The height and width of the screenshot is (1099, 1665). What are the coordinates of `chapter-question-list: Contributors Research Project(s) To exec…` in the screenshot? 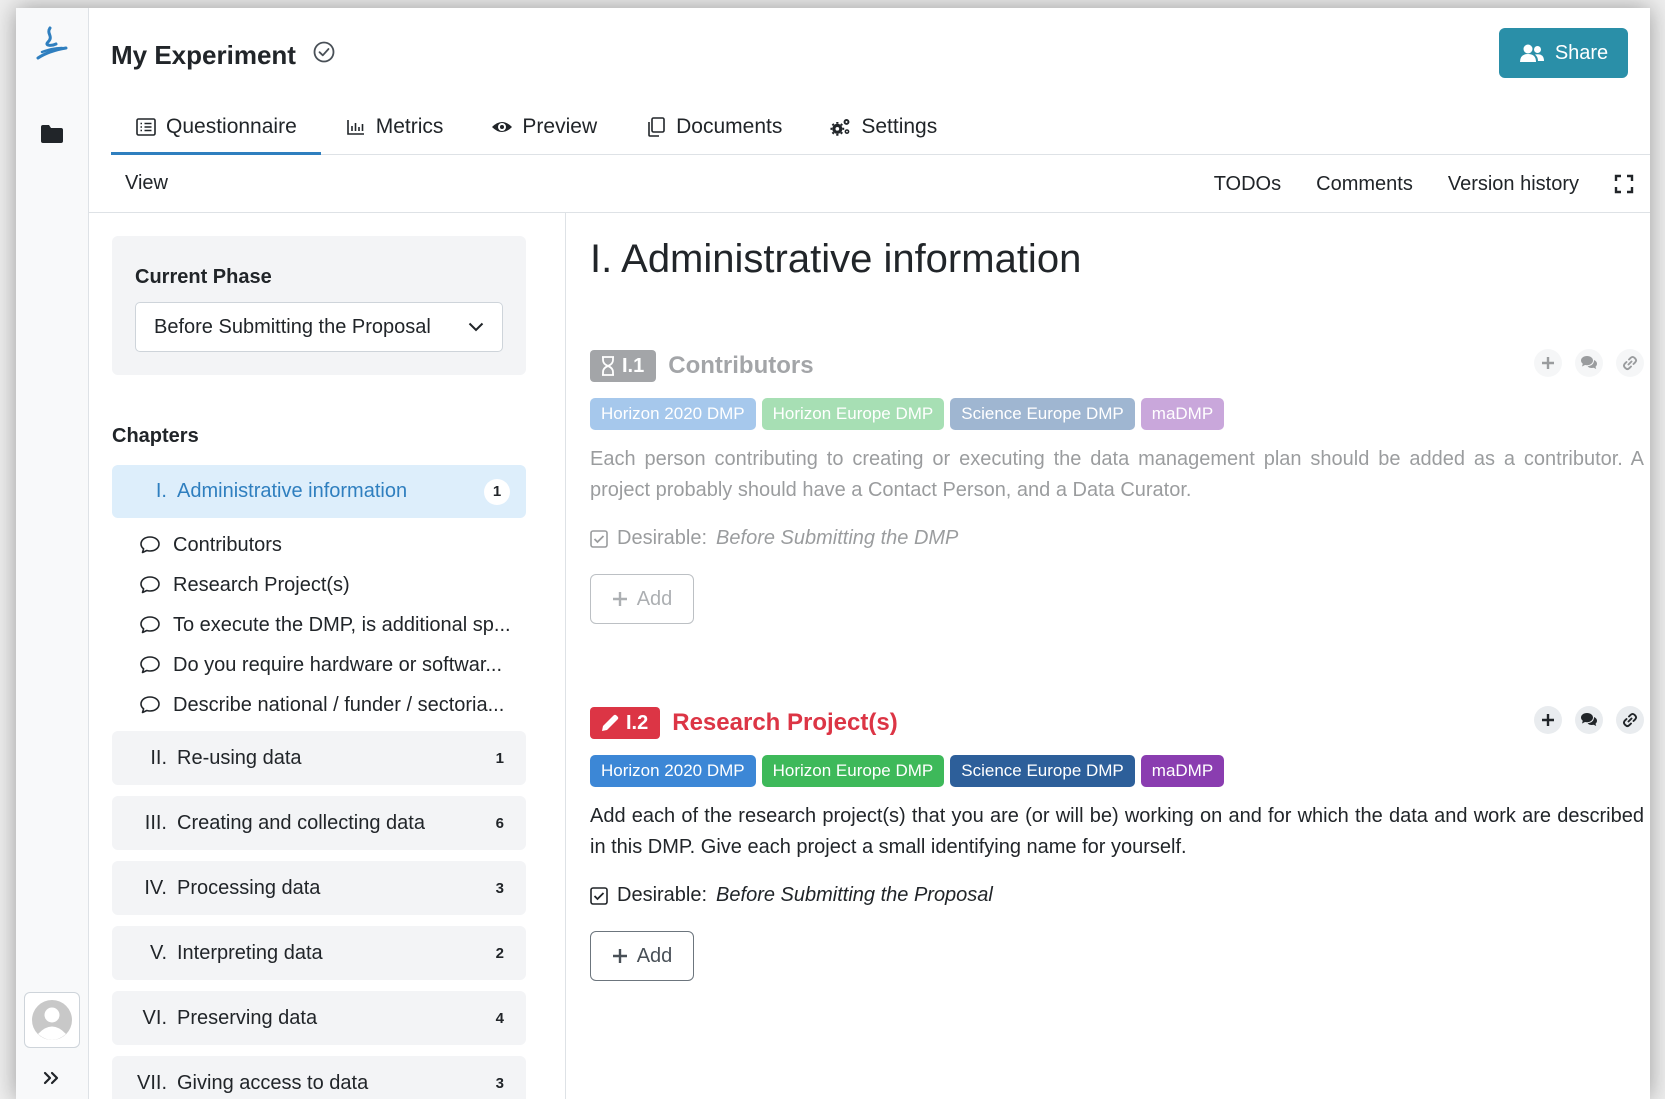 It's located at (319, 625).